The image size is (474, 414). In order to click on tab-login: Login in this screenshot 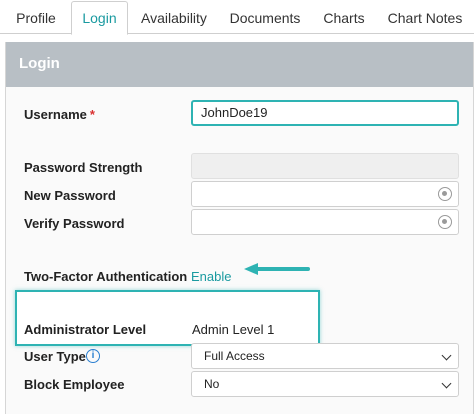, I will do `click(99, 18)`.